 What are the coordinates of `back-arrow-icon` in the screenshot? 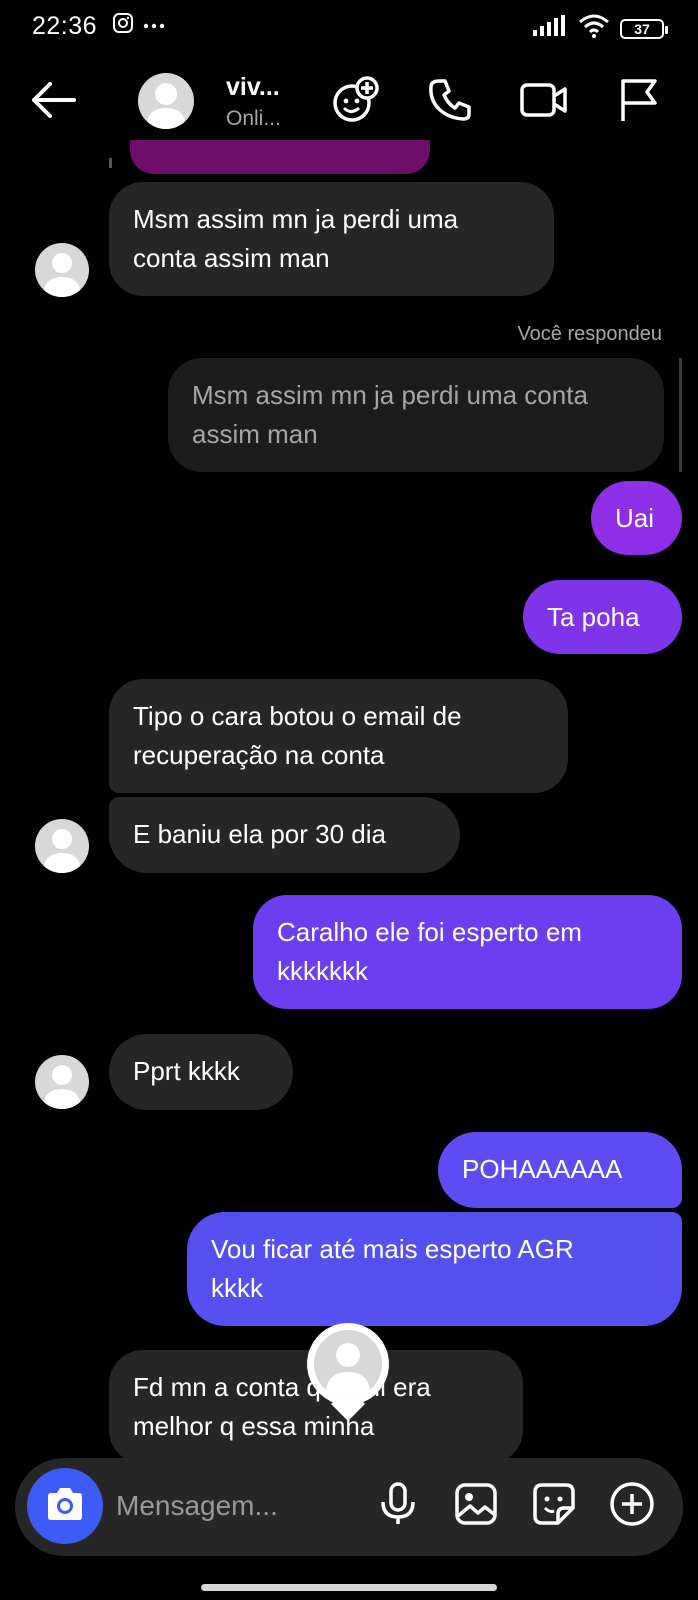 It's located at (53, 104).